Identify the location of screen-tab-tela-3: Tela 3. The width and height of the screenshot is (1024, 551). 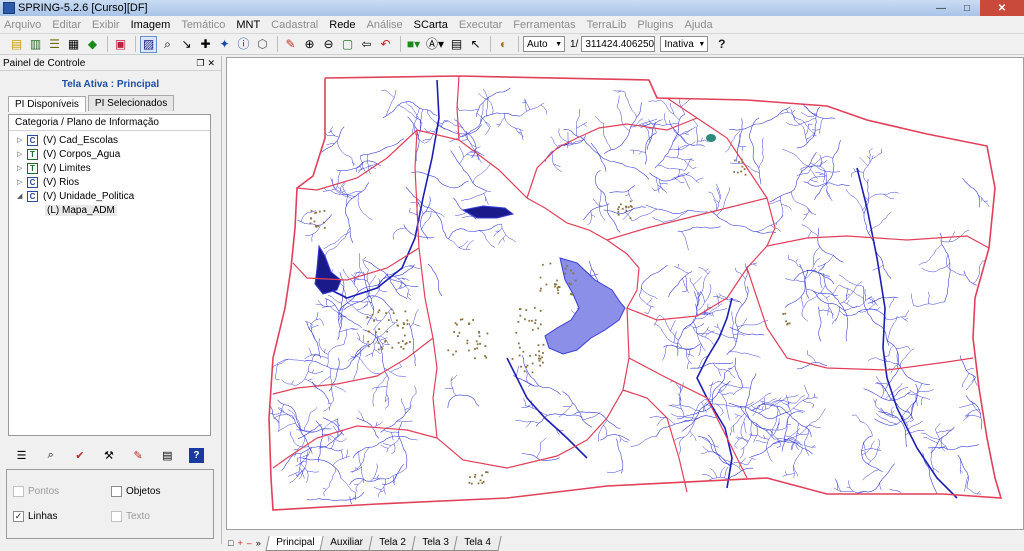
(434, 543).